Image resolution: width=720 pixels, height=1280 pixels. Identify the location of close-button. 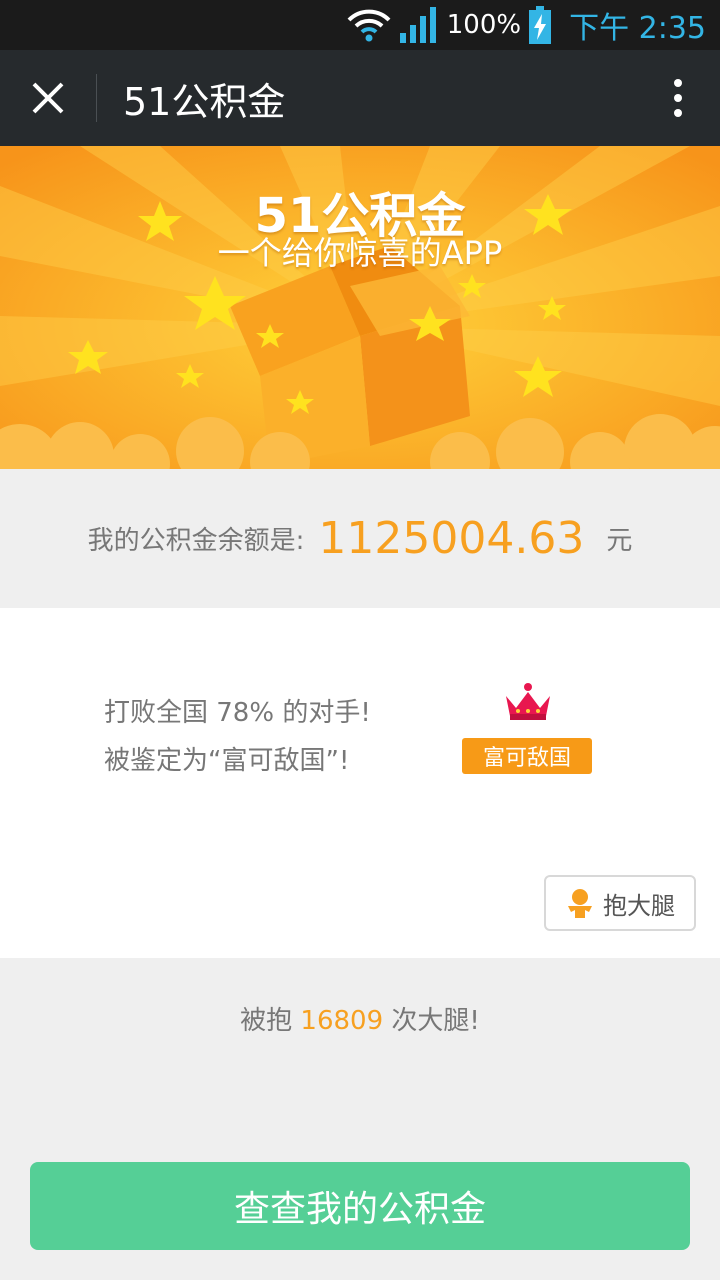
(48, 98).